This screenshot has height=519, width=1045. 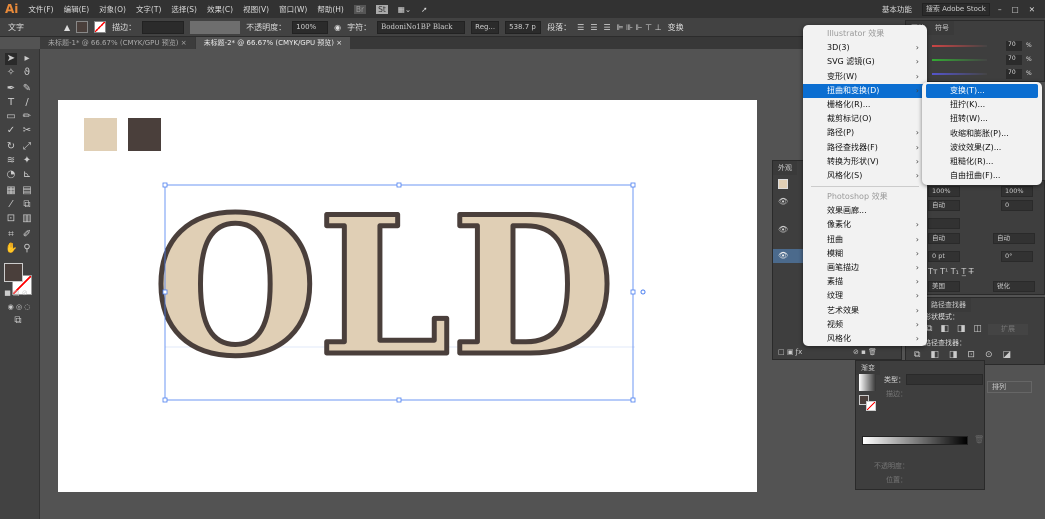 What do you see at coordinates (11, 235) in the screenshot?
I see `artboard-tool-icon: ⌗` at bounding box center [11, 235].